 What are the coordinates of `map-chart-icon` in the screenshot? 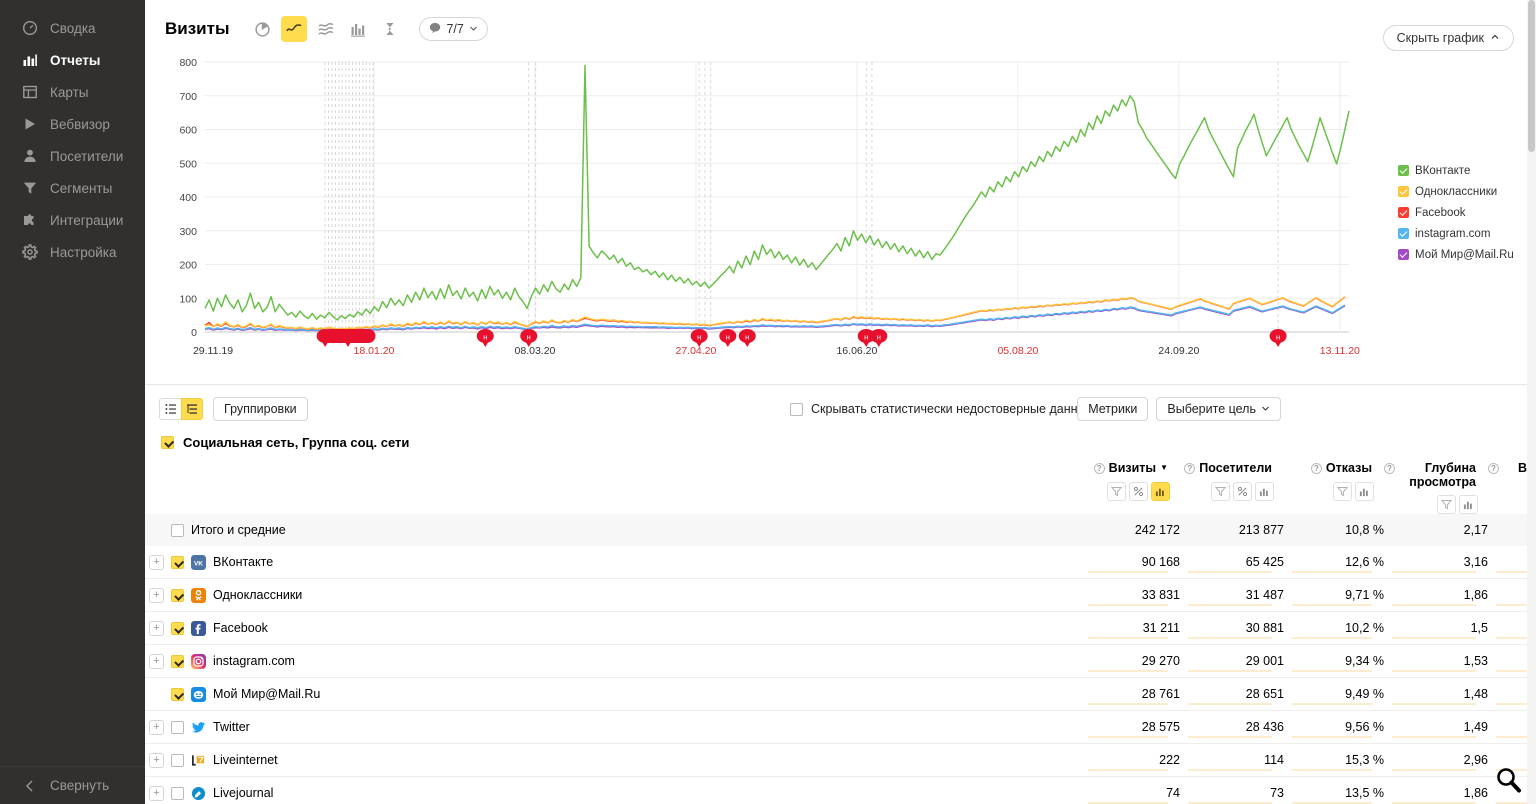 It's located at (390, 29).